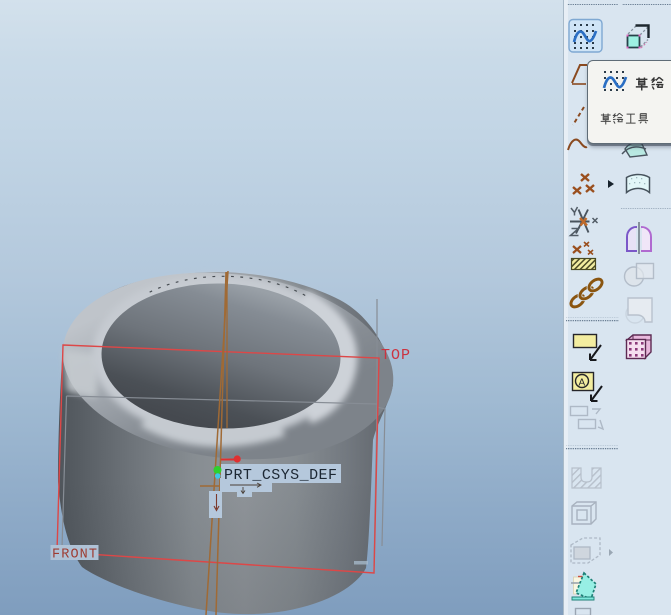  I want to click on svg-text: A, so click(582, 383).